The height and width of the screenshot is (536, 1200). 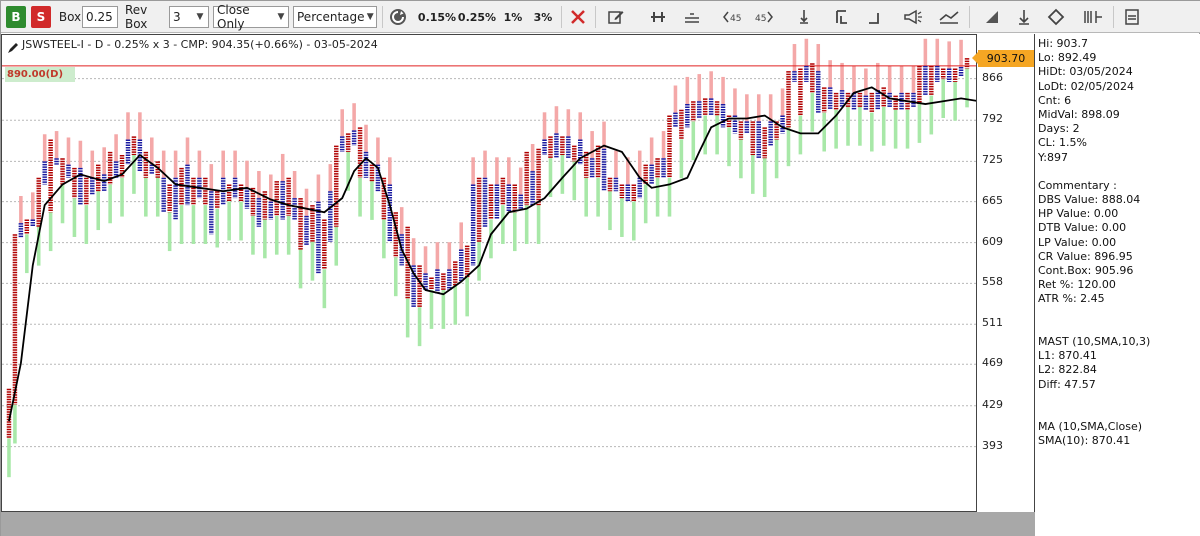 I want to click on rev-box-label: Rev Box, so click(x=136, y=17).